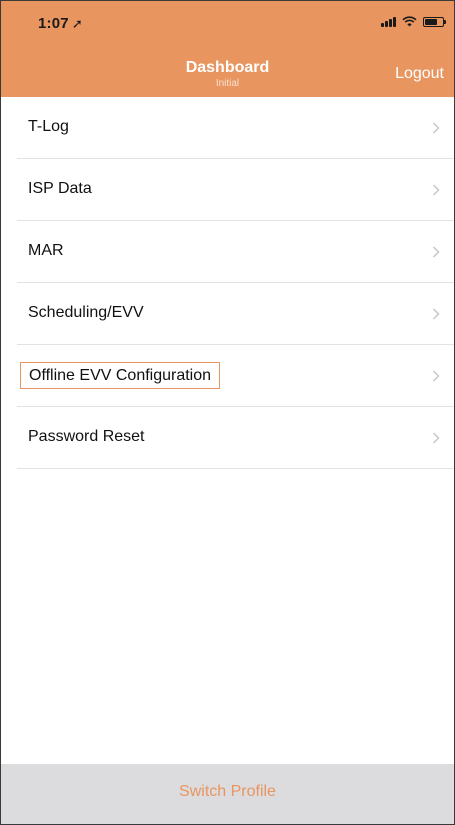 The width and height of the screenshot is (455, 825). Describe the element at coordinates (227, 128) in the screenshot. I see `menu-item-t-log: T-Log` at that location.